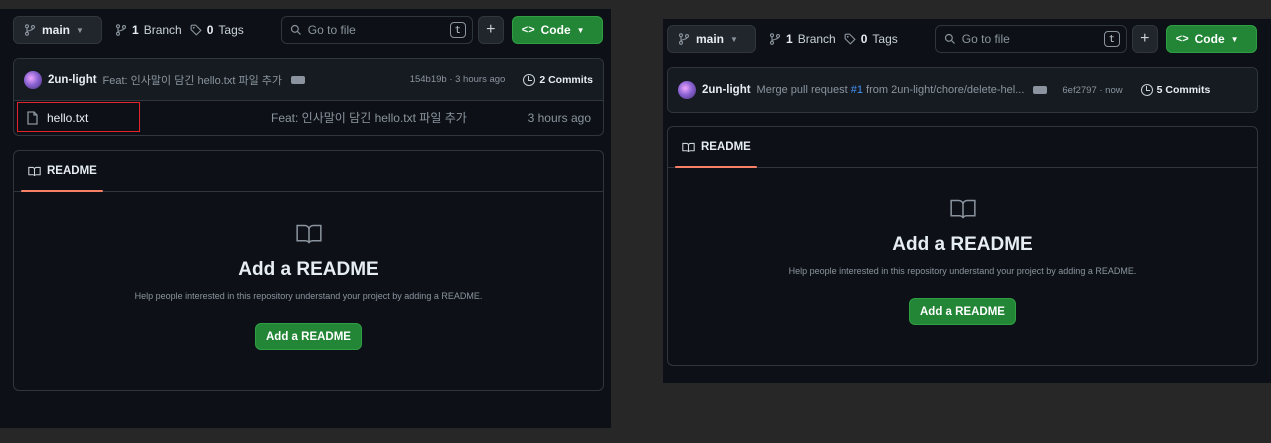 The width and height of the screenshot is (1271, 443). I want to click on commits-count: 5 Commits, so click(1183, 90).